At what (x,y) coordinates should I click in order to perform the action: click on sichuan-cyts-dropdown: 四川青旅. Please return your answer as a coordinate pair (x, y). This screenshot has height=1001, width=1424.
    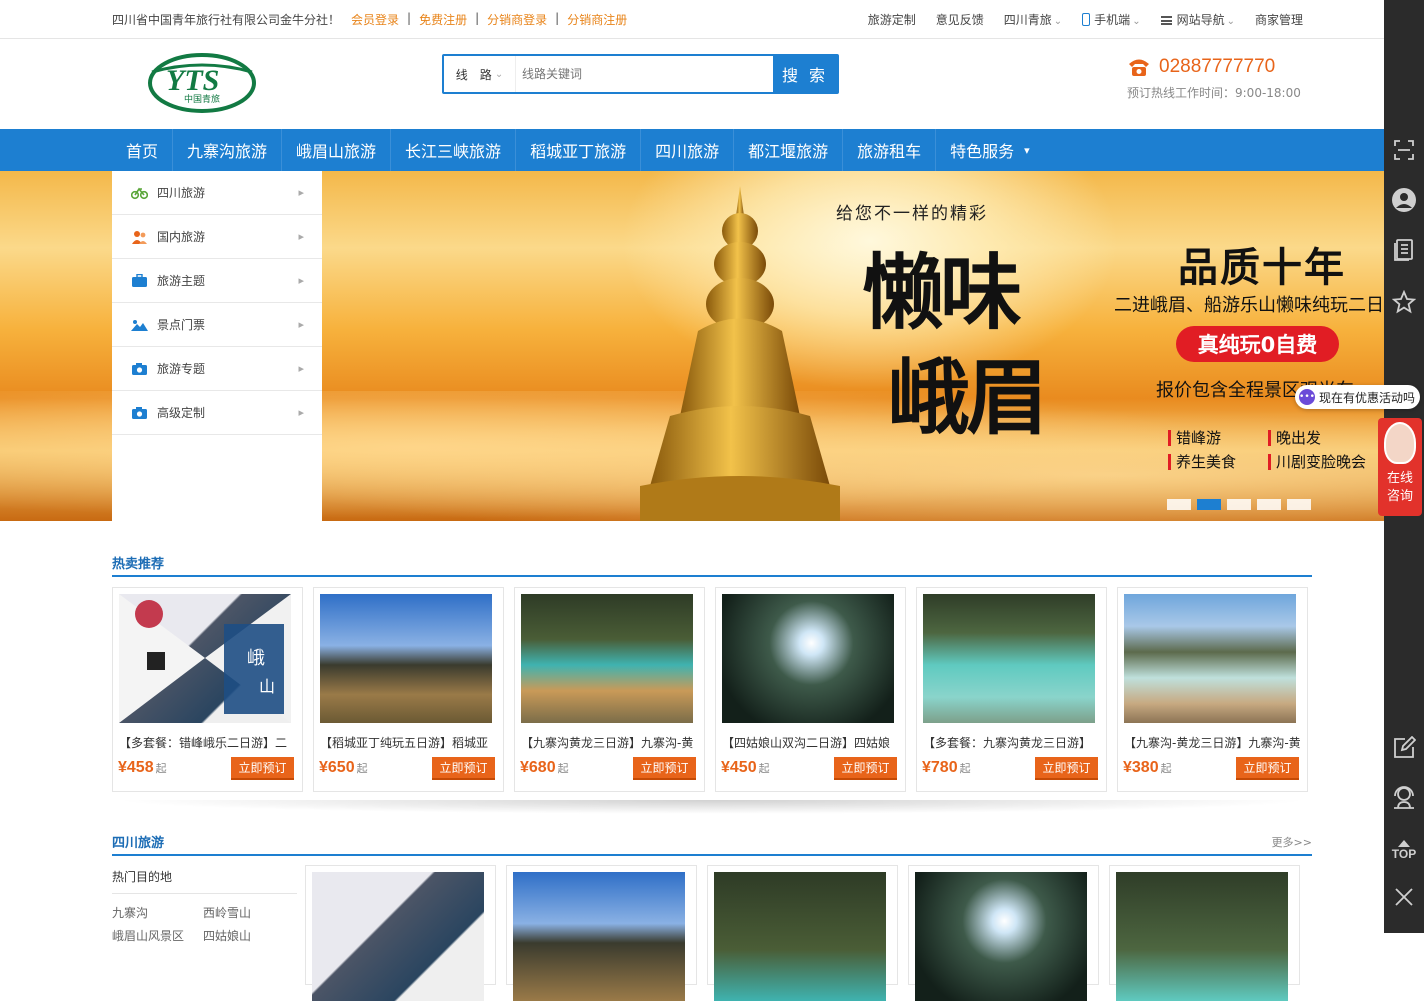
    Looking at the image, I should click on (1033, 19).